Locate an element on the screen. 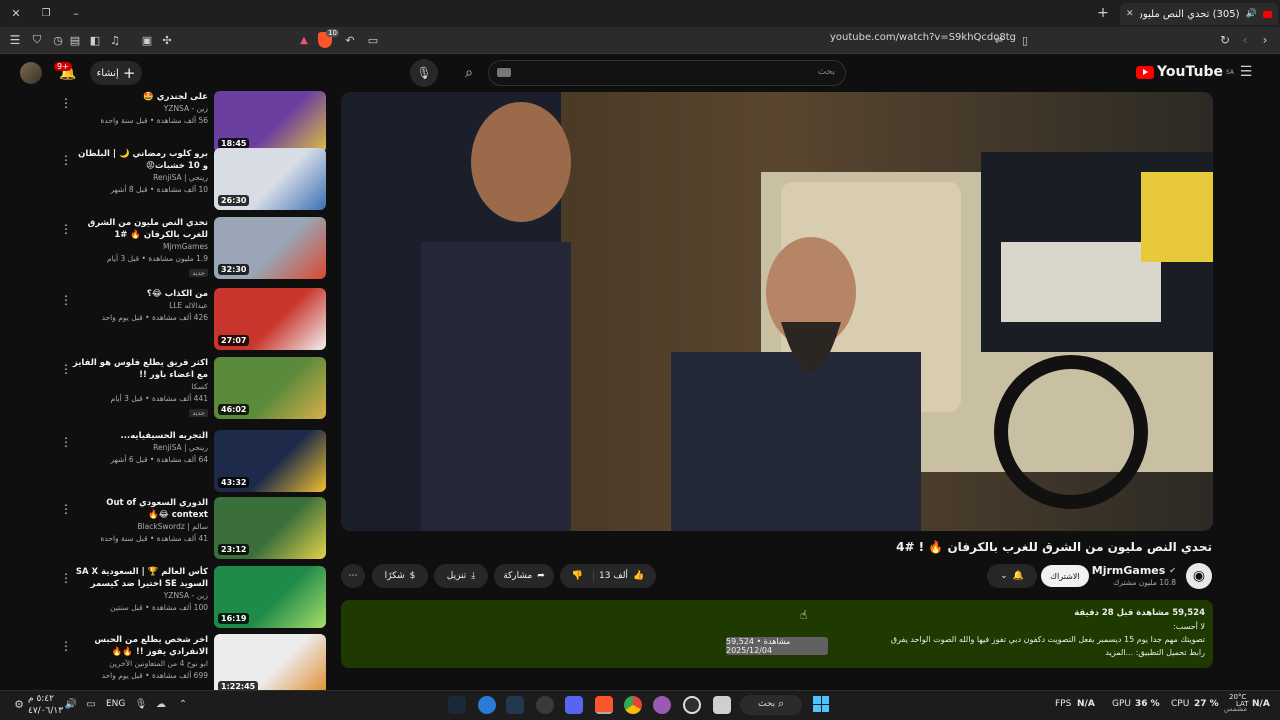 This screenshot has width=1280, height=720. mic-tray-icon: 🎙 is located at coordinates (141, 704).